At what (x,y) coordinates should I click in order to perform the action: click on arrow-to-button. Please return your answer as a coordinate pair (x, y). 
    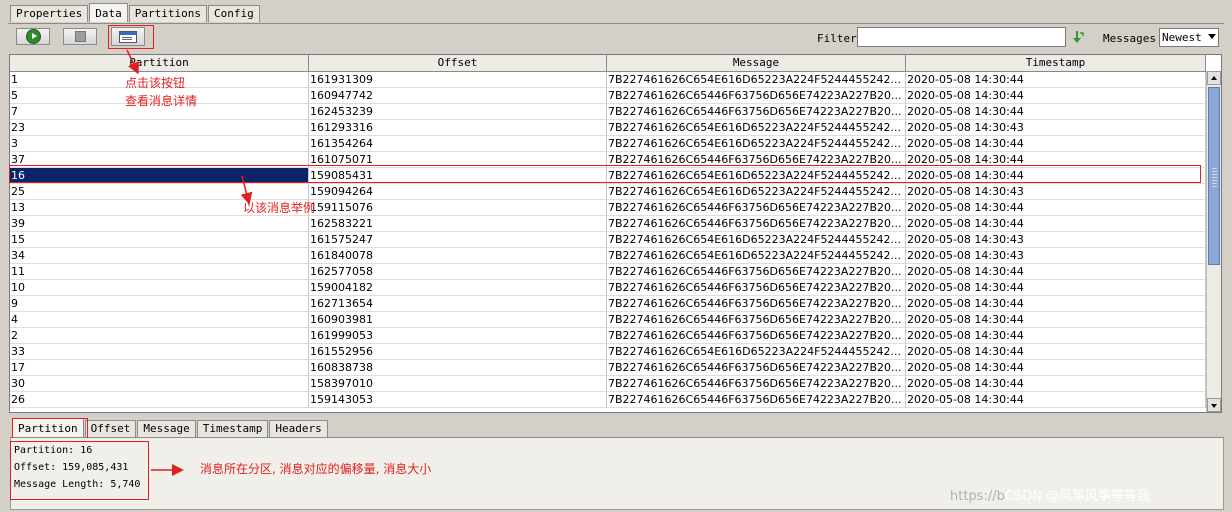
    Looking at the image, I should click on (132, 62).